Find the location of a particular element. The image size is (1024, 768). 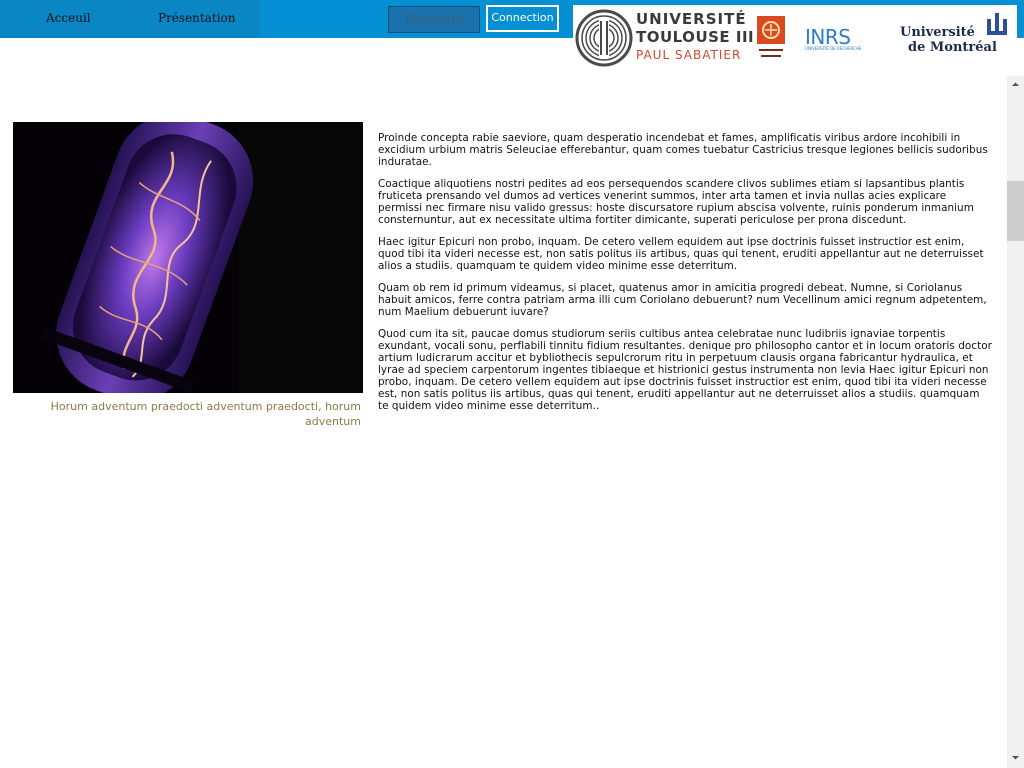

page-scrollbar is located at coordinates (1015, 422).